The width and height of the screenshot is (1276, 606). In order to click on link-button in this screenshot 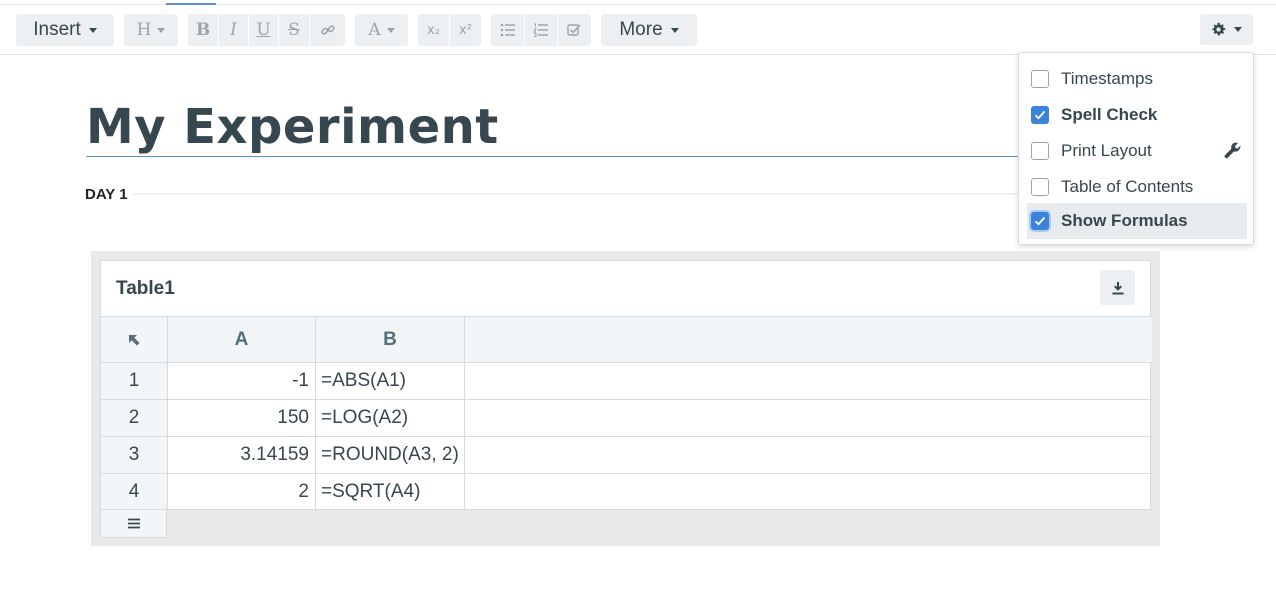, I will do `click(327, 30)`.